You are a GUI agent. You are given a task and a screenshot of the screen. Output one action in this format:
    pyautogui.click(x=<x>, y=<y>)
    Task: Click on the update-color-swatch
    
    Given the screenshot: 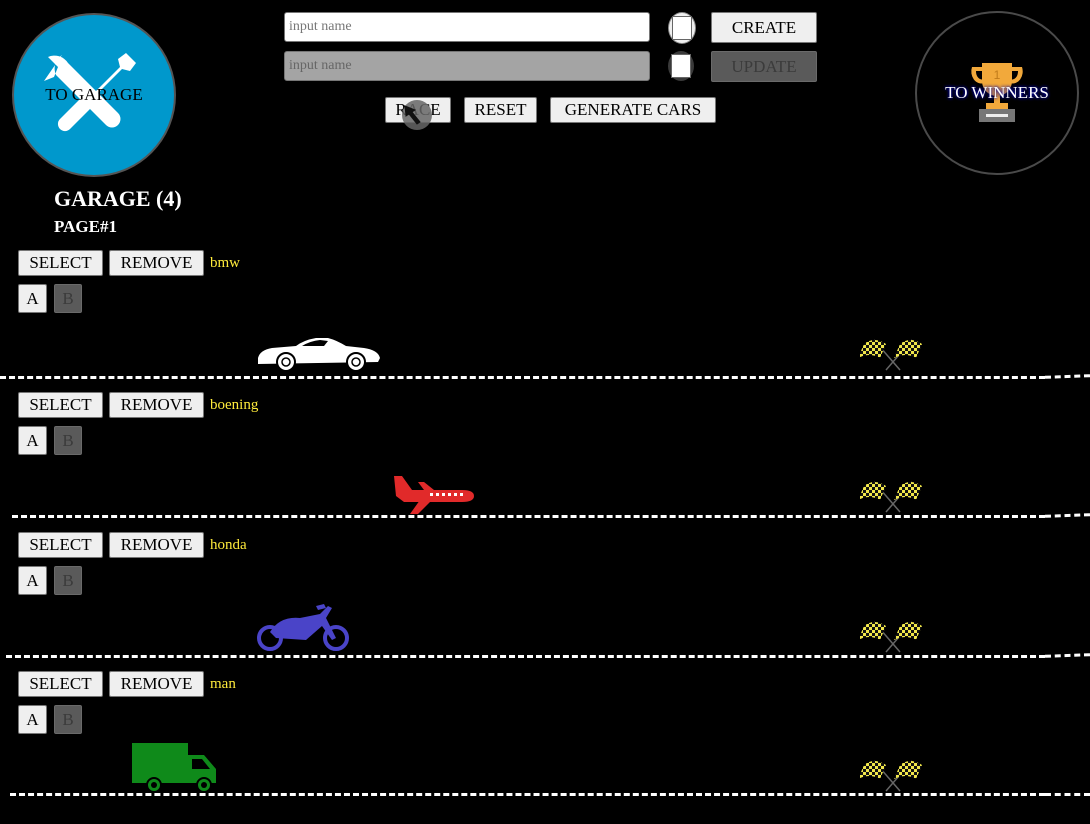 What is the action you would take?
    pyautogui.click(x=681, y=66)
    